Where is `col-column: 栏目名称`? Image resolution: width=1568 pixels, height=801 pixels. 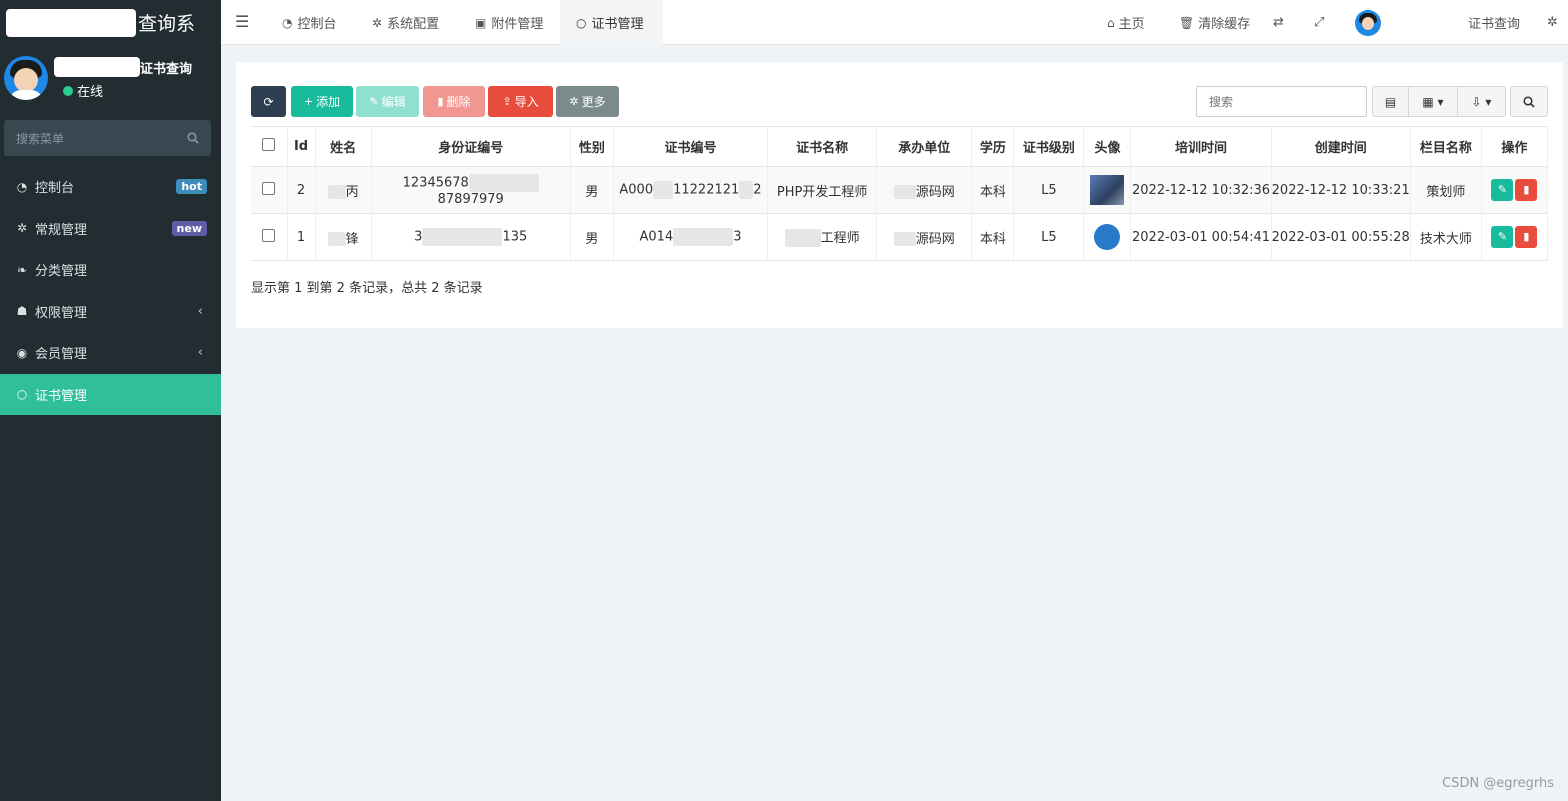 col-column: 栏目名称 is located at coordinates (1446, 146).